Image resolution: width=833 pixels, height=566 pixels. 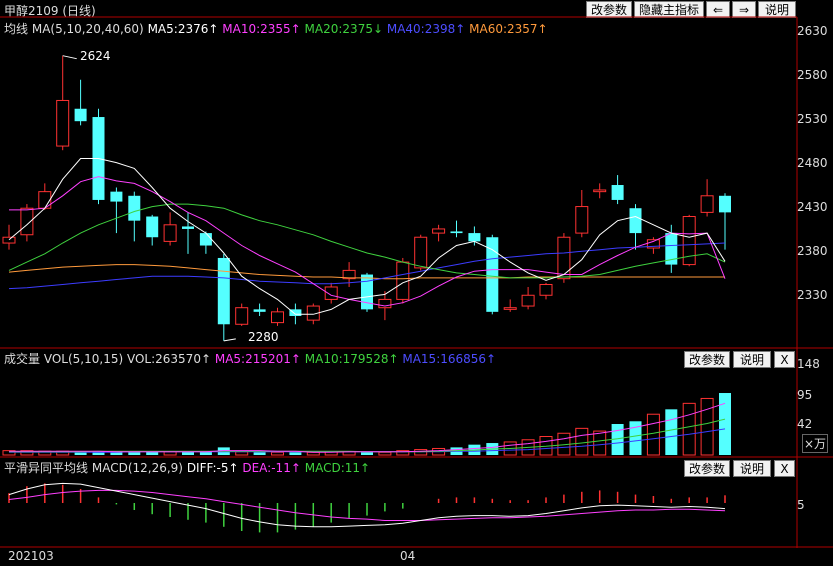 I want to click on high-leader, so click(x=69, y=57).